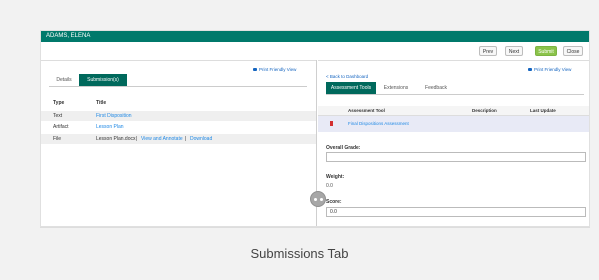 The width and height of the screenshot is (599, 280). Describe the element at coordinates (162, 139) in the screenshot. I see `view-annotate-link: View and Annotate` at that location.